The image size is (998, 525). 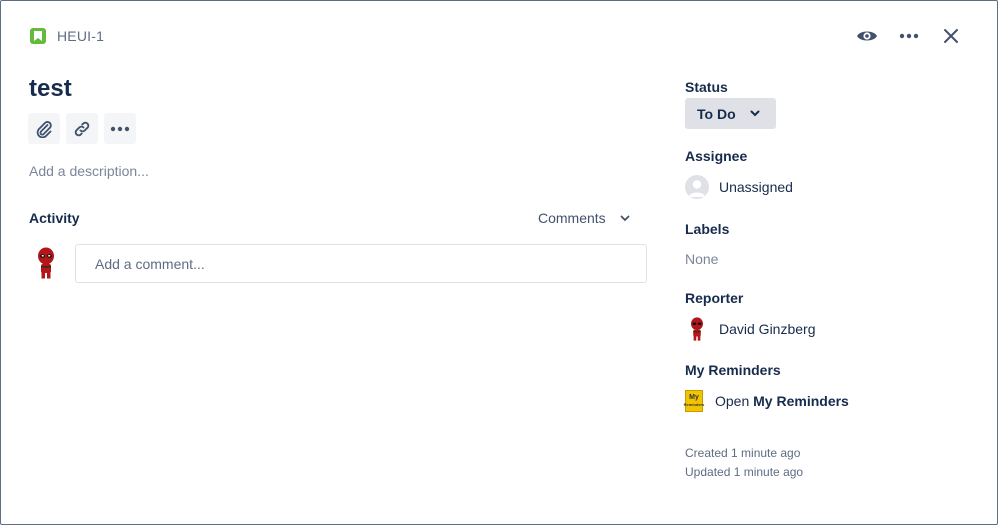 I want to click on more-tools-button, so click(x=120, y=128).